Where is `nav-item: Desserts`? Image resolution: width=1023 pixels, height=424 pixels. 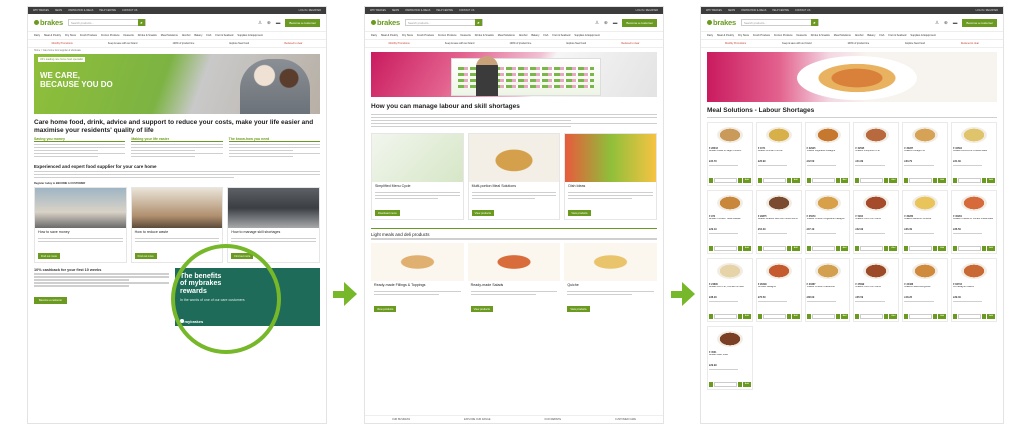
nav-item: Desserts is located at coordinates (802, 35).